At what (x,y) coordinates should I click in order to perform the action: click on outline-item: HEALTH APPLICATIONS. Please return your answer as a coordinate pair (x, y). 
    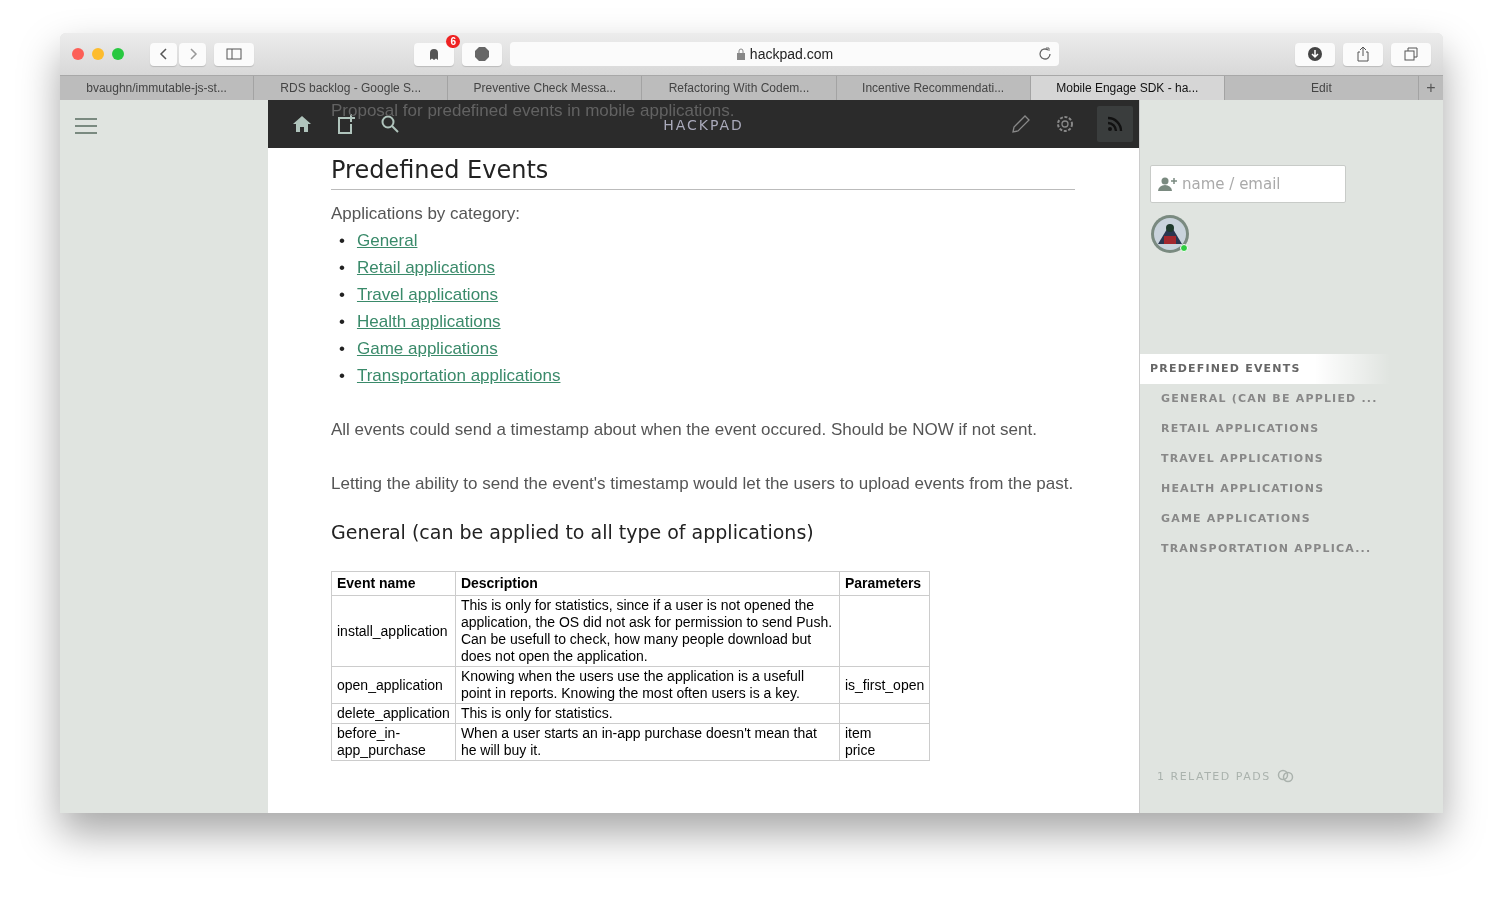
    Looking at the image, I should click on (1232, 489).